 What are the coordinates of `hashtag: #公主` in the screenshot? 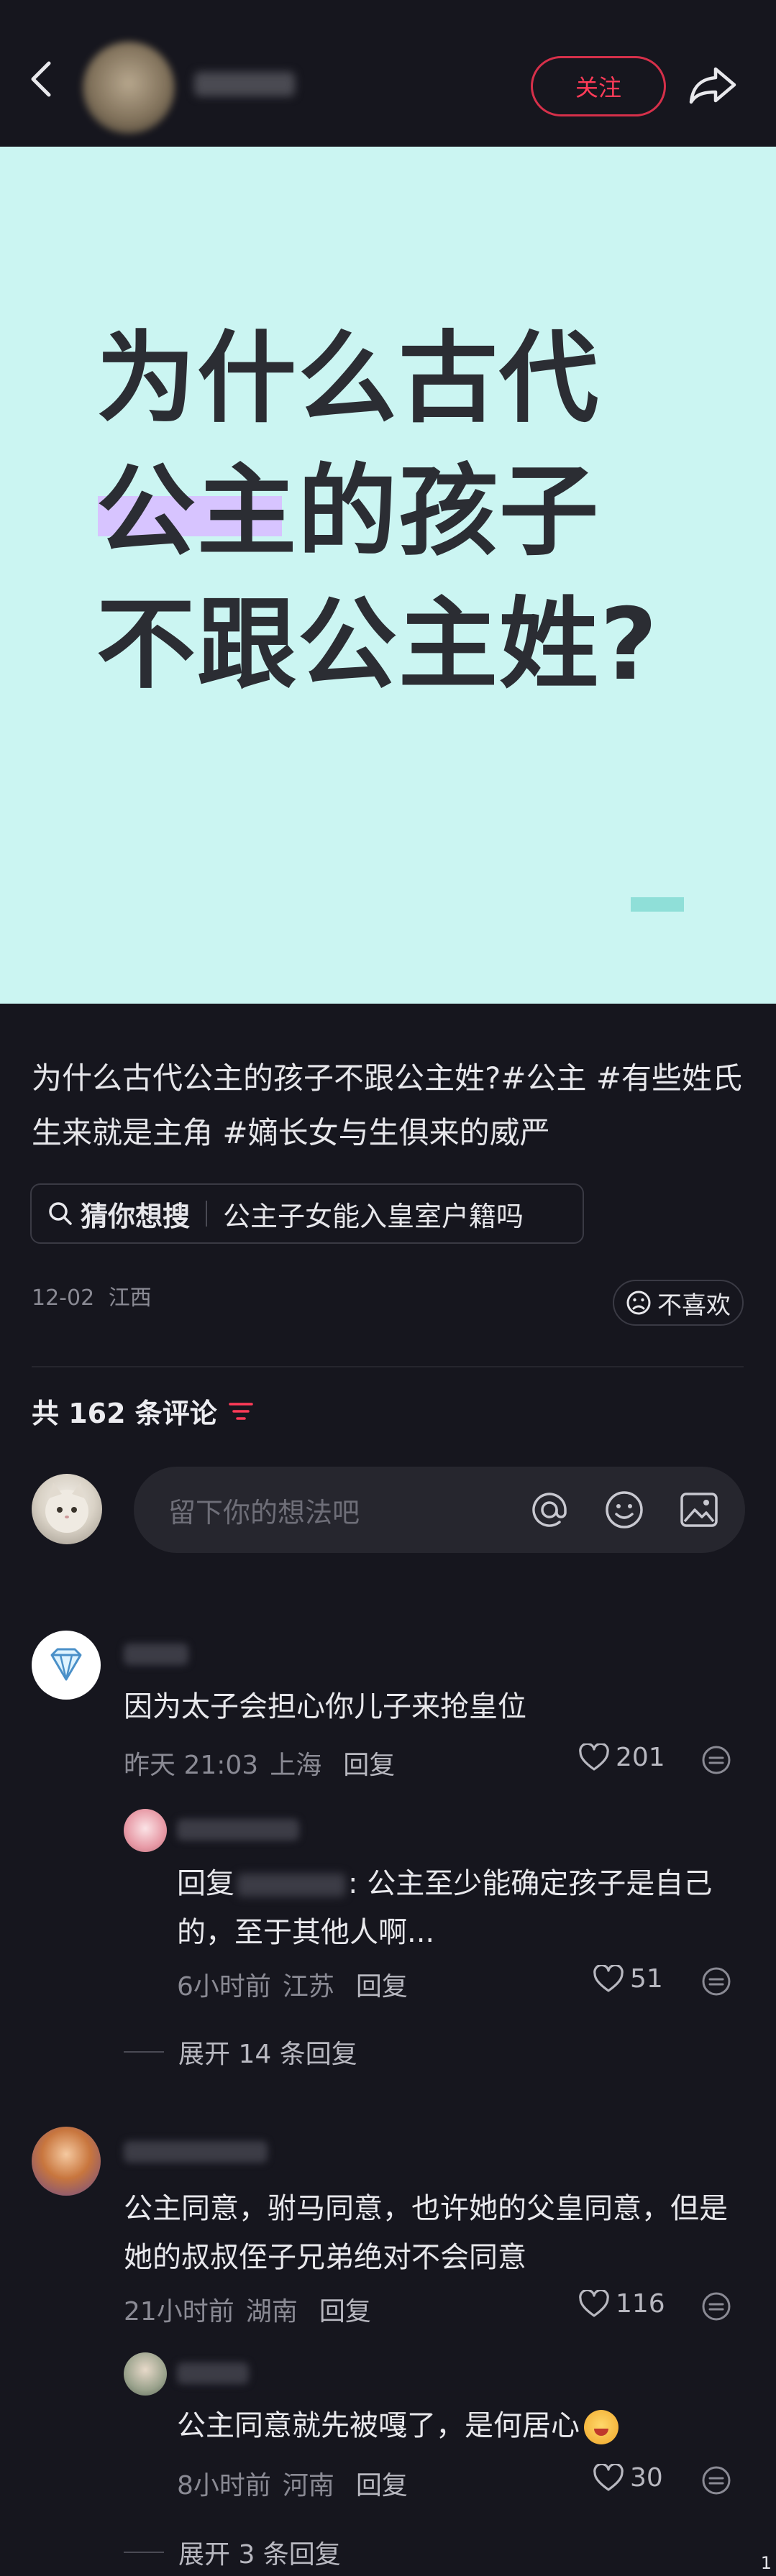 It's located at (543, 1078).